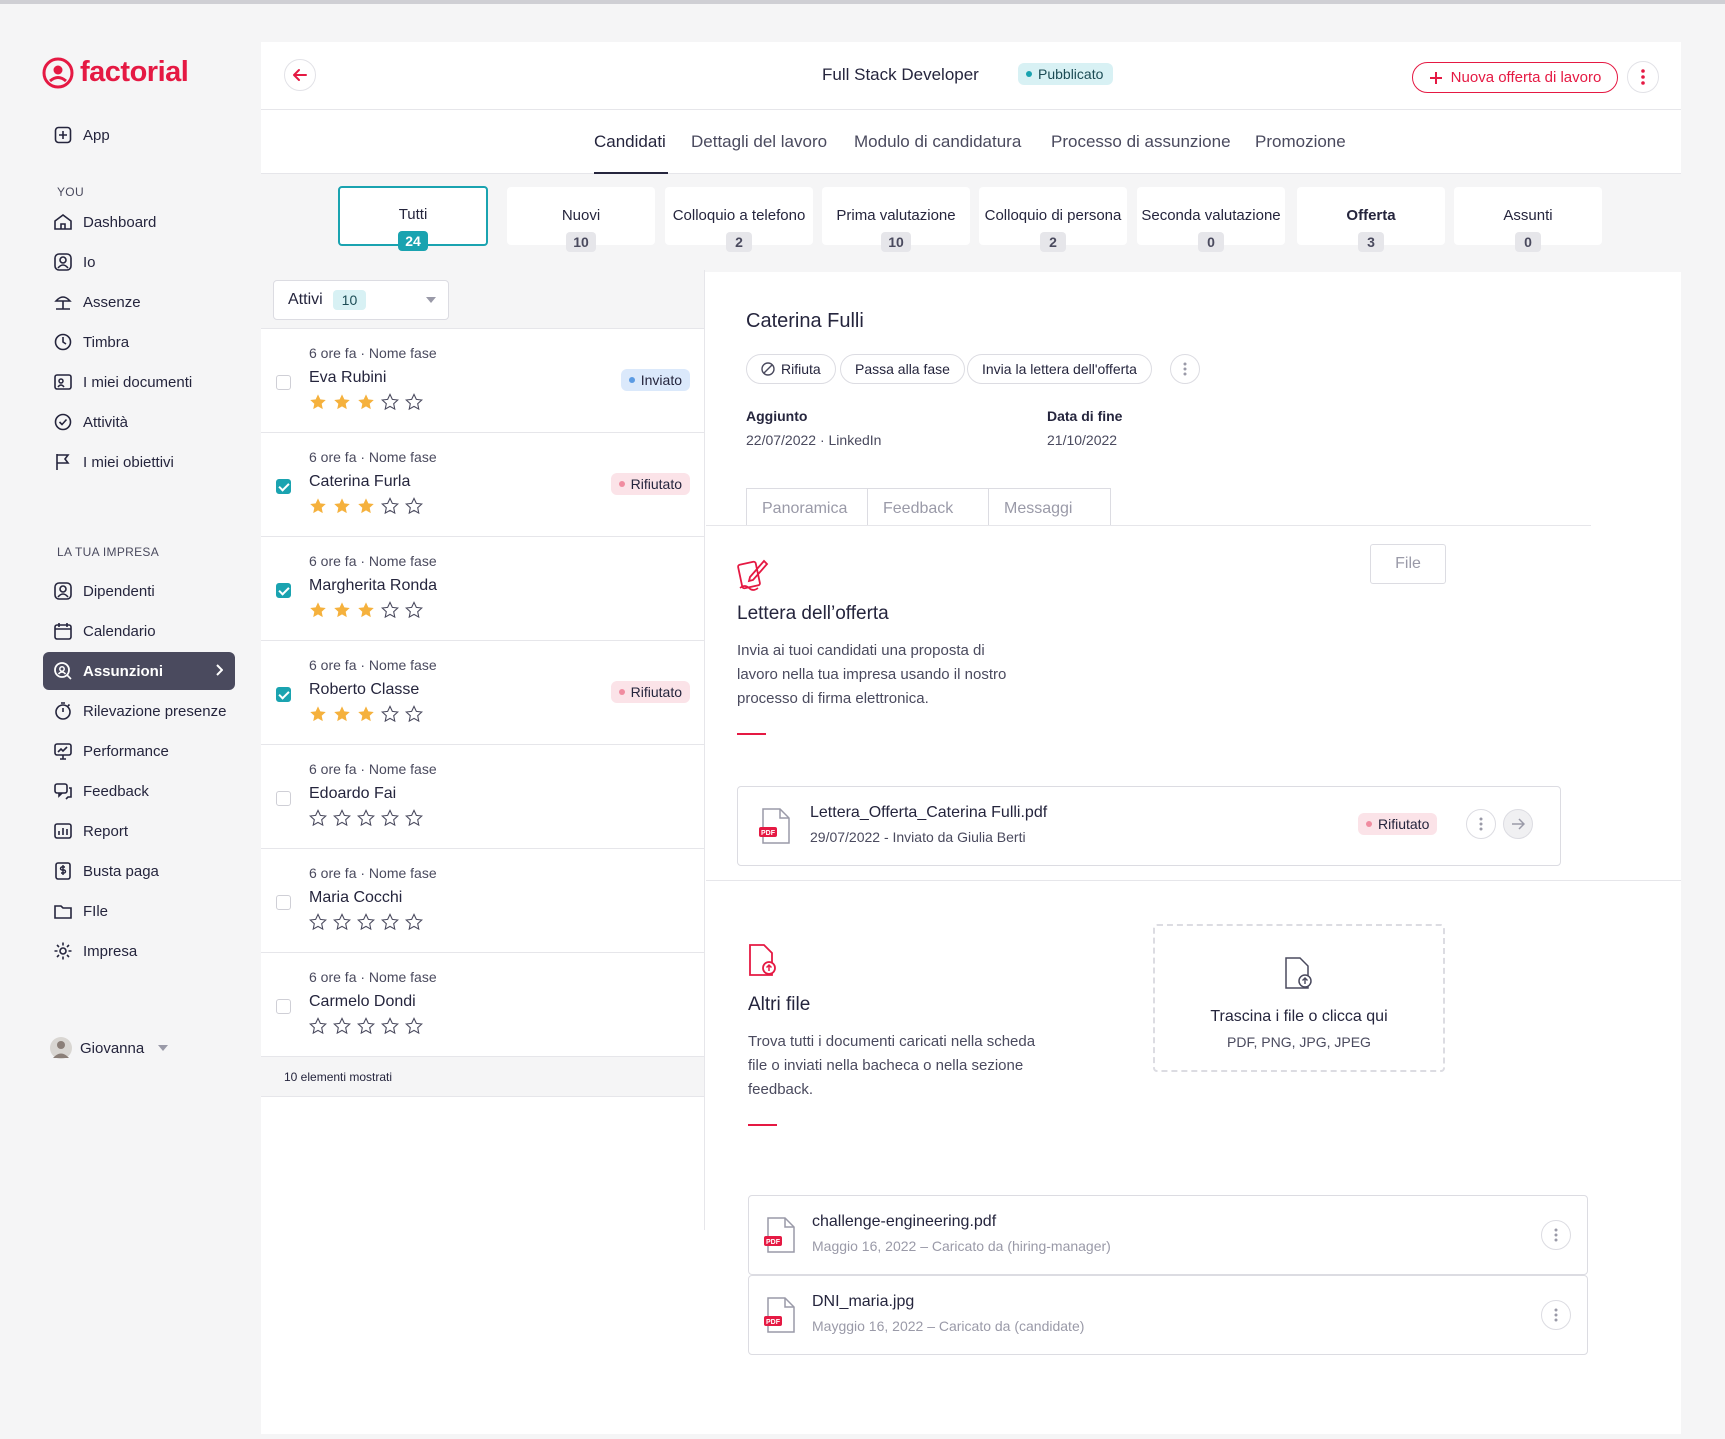 The image size is (1725, 1439). What do you see at coordinates (1185, 369) in the screenshot?
I see `candidate-more-button` at bounding box center [1185, 369].